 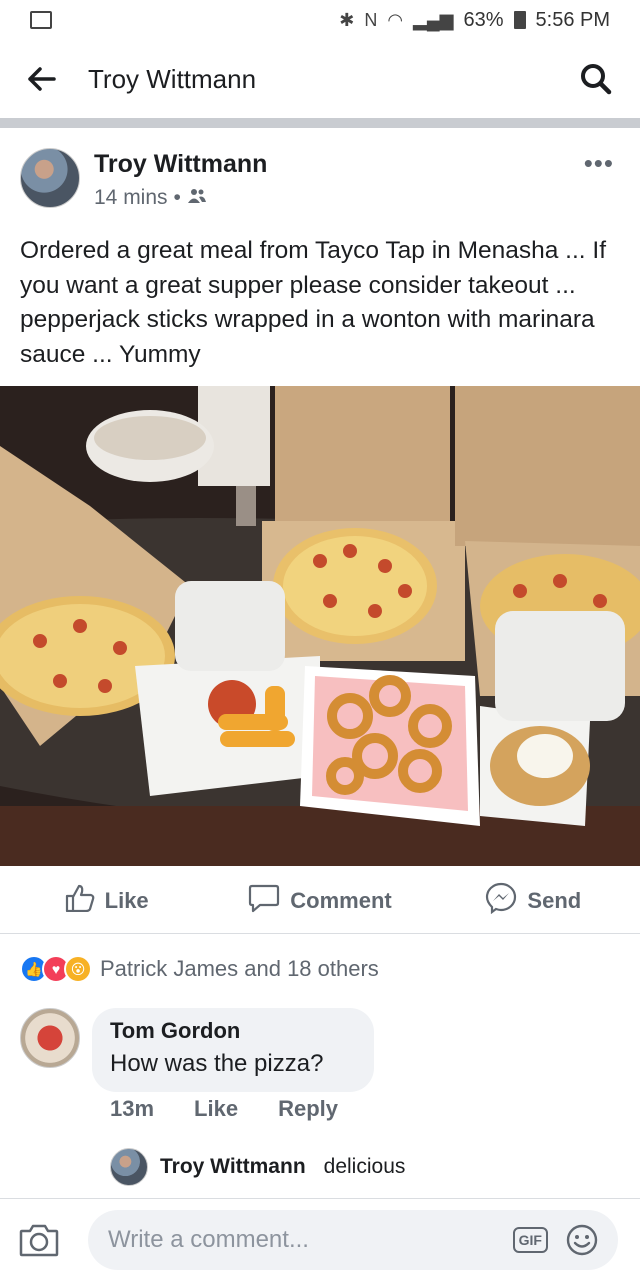 I want to click on reply-author: Troy Wittmann, so click(x=233, y=1166).